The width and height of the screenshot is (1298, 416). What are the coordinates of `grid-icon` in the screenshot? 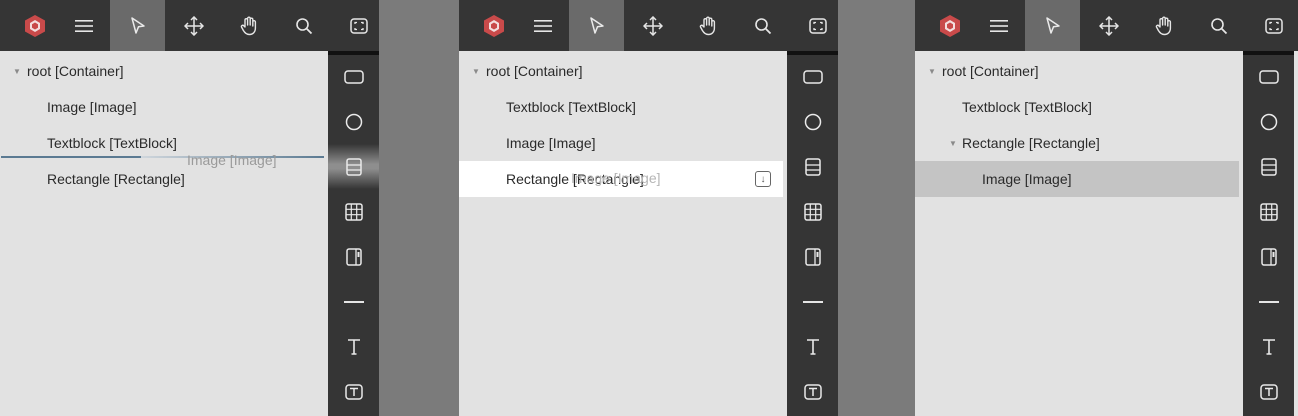 It's located at (353, 211).